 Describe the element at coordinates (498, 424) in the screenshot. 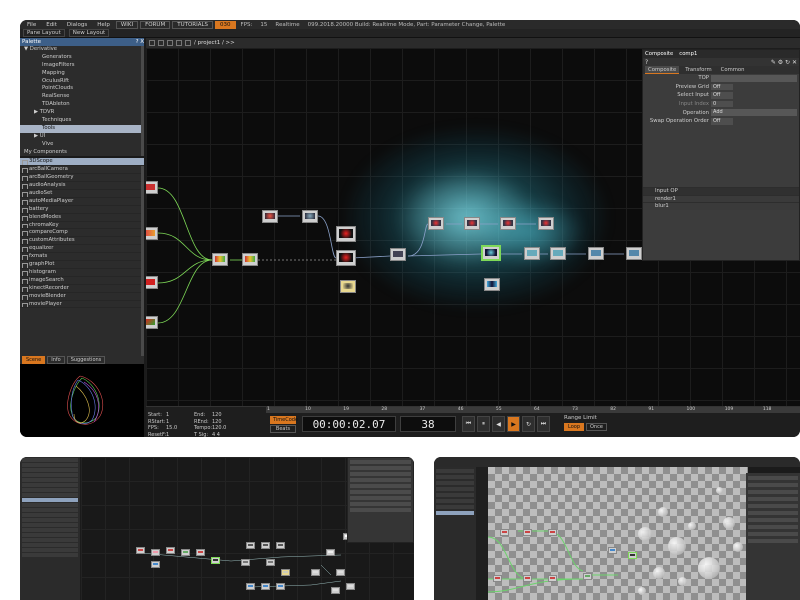

I see `step-back-button: ◀` at that location.